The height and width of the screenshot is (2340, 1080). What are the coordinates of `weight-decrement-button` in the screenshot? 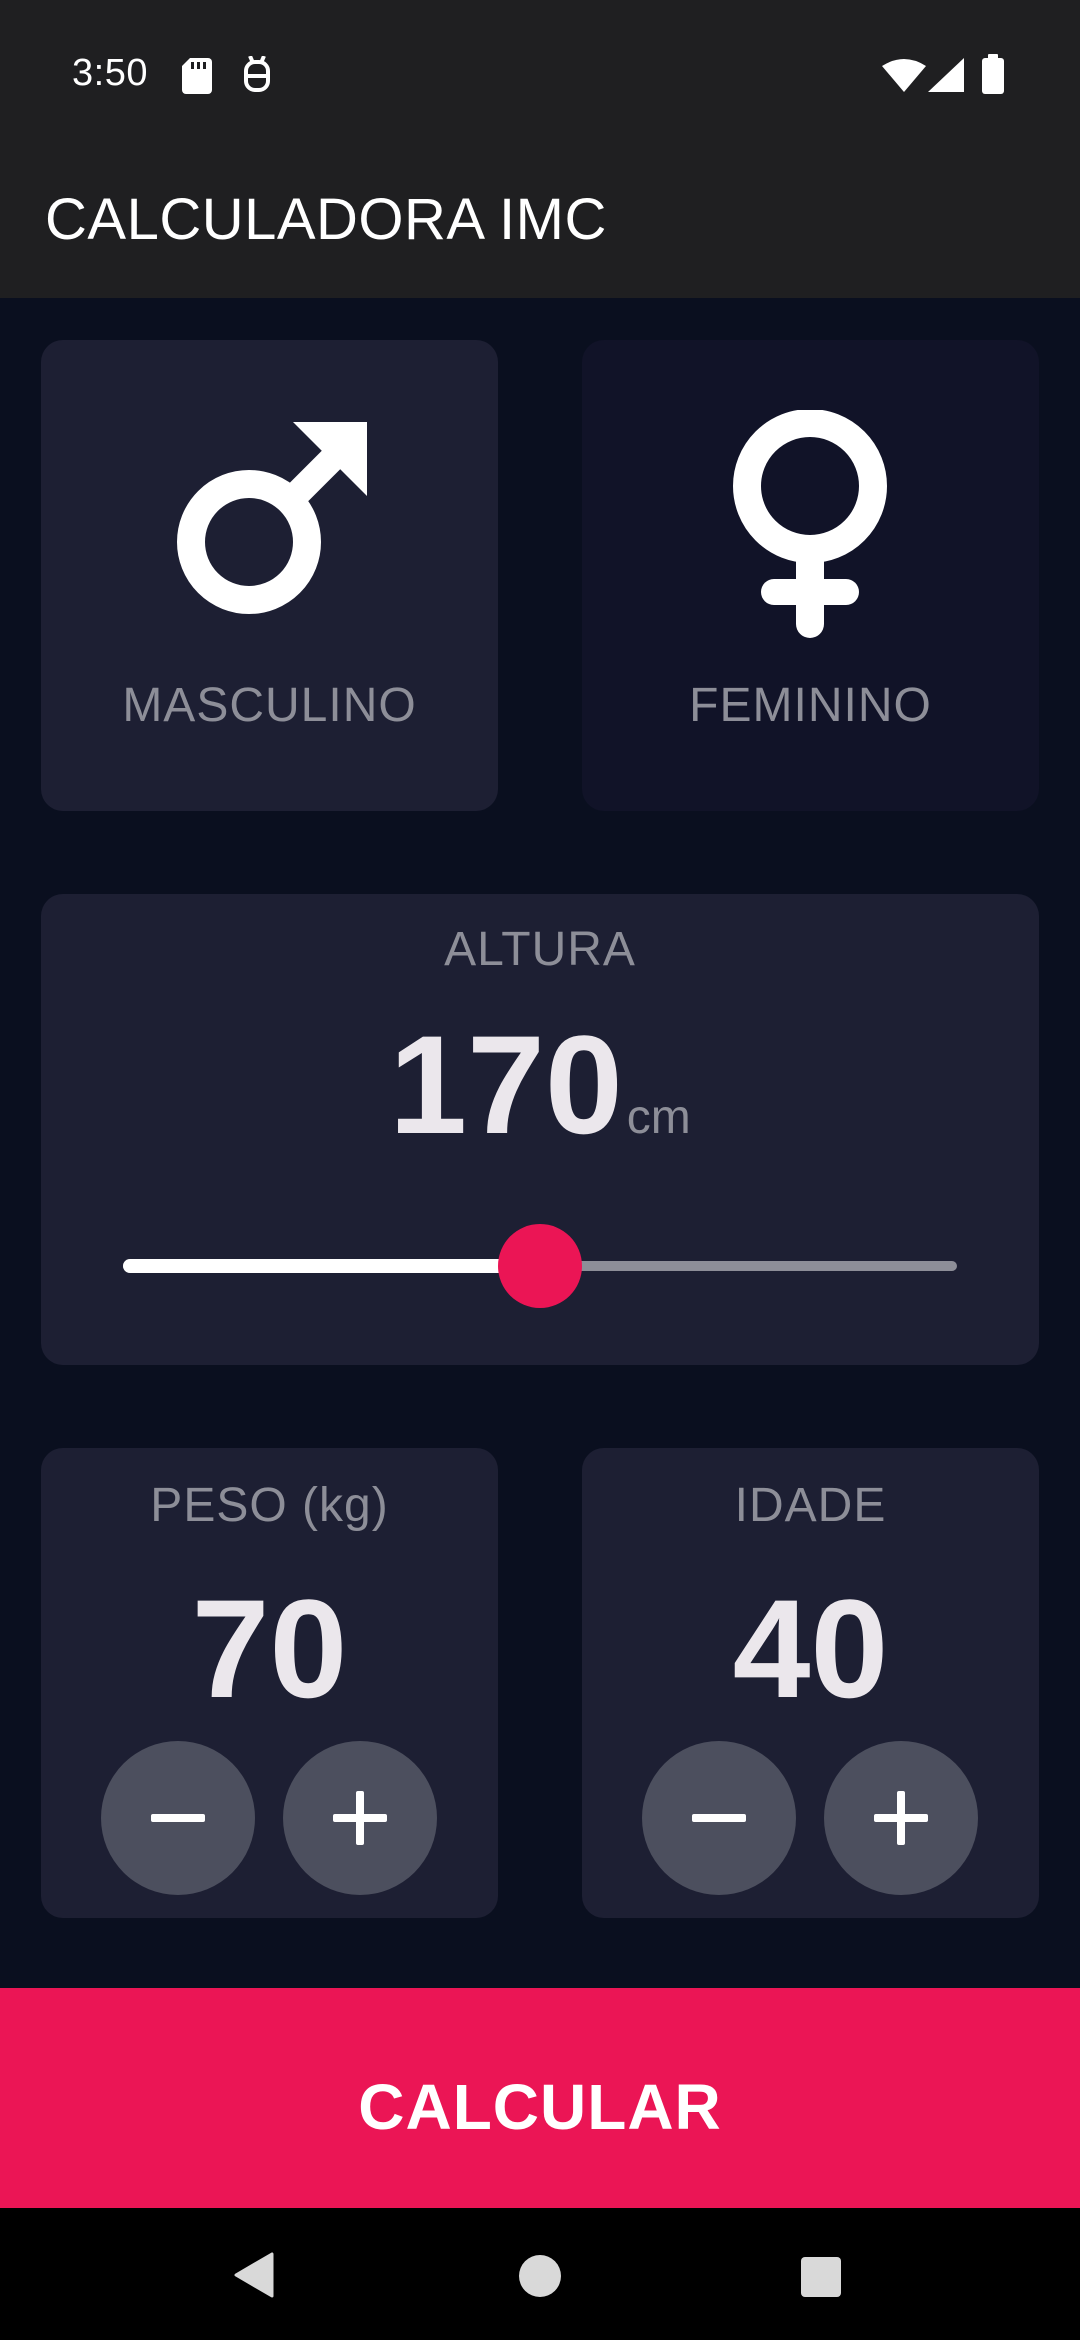 It's located at (178, 1818).